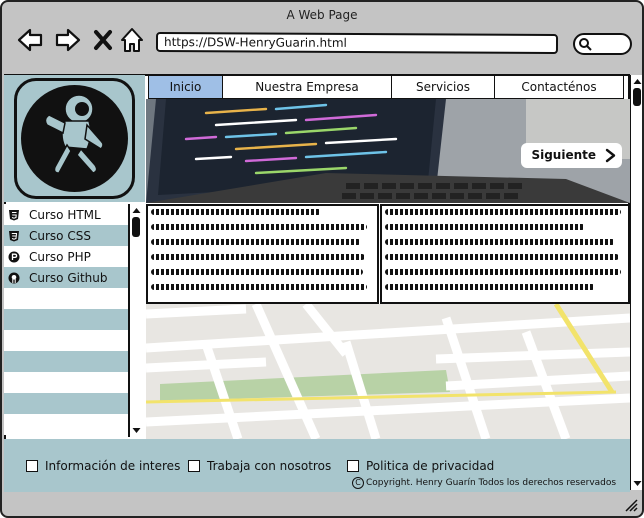 This screenshot has height=518, width=644. I want to click on text-block-right, so click(505, 254).